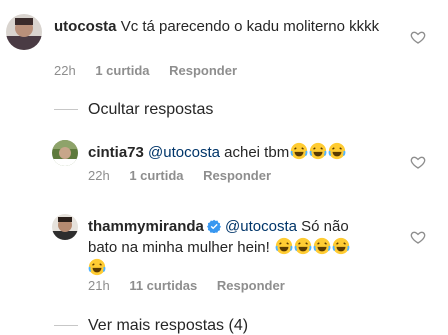 This screenshot has width=448, height=335. What do you see at coordinates (65, 70) in the screenshot?
I see `comment-time: 22h` at bounding box center [65, 70].